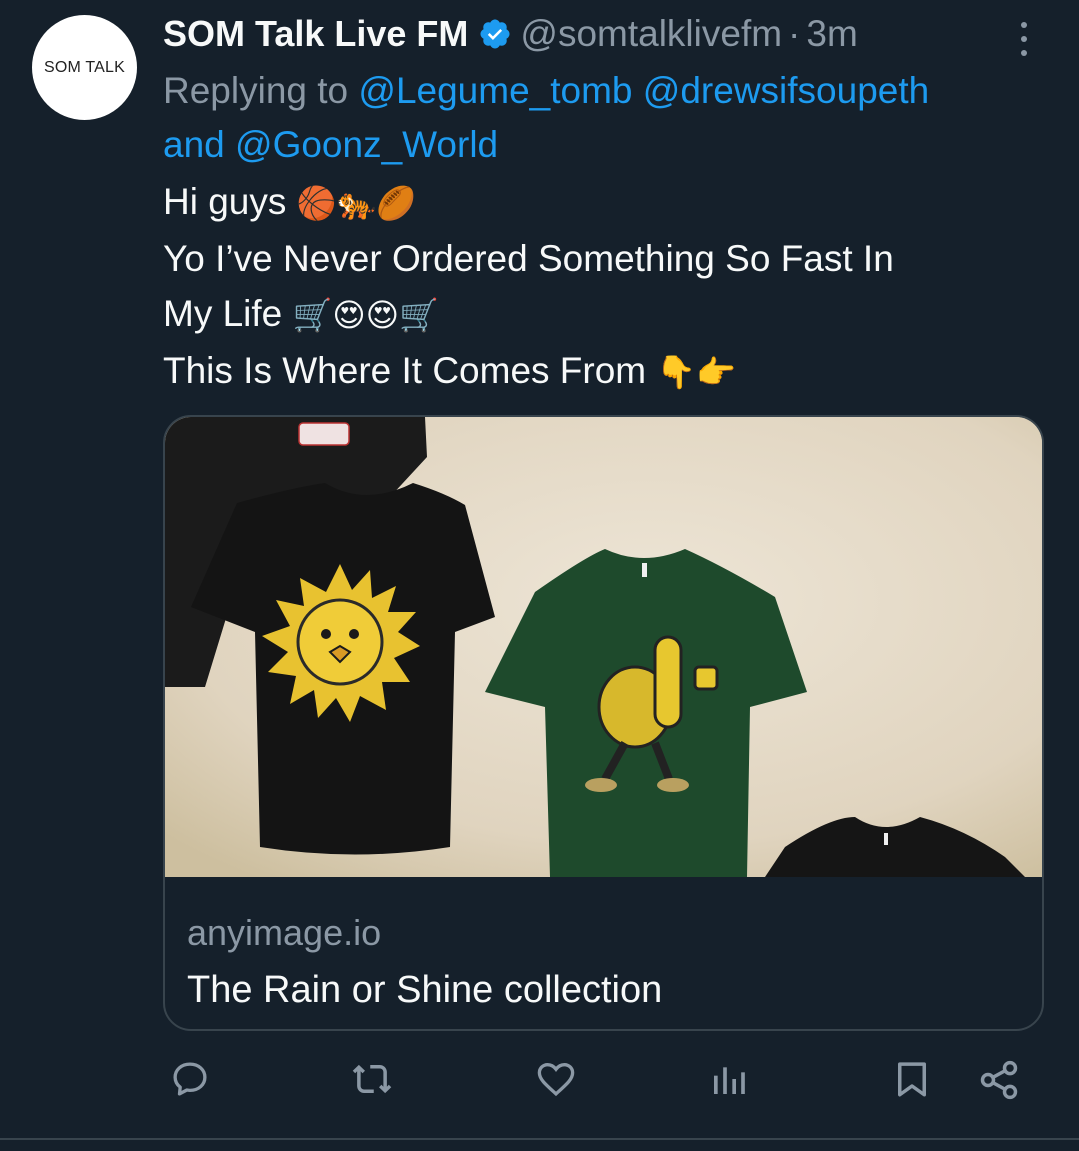 The height and width of the screenshot is (1151, 1079). Describe the element at coordinates (603, 314) in the screenshot. I see `tweet-line: My Life 🛒😍😍🛒` at that location.